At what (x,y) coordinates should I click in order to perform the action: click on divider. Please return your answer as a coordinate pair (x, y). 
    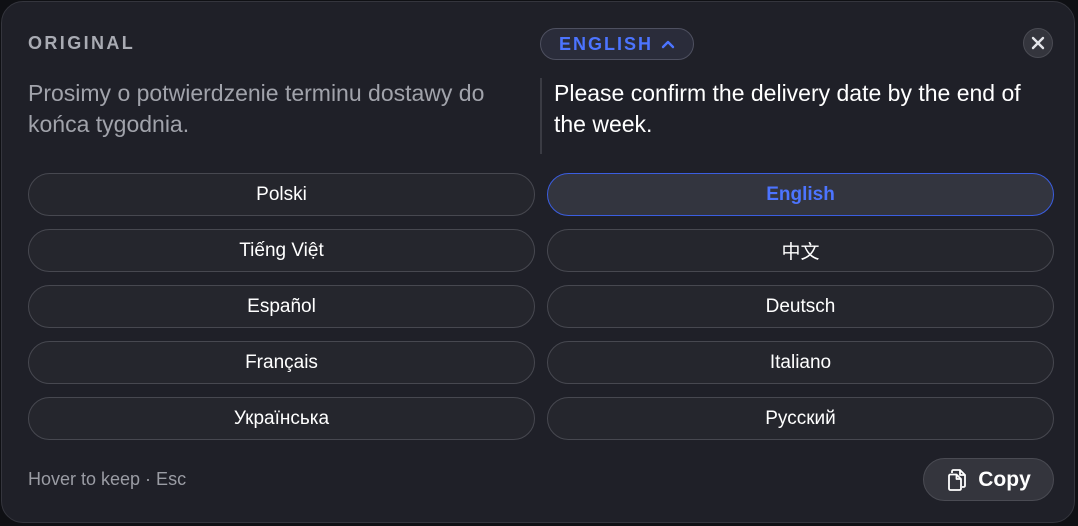
    Looking at the image, I should click on (541, 116).